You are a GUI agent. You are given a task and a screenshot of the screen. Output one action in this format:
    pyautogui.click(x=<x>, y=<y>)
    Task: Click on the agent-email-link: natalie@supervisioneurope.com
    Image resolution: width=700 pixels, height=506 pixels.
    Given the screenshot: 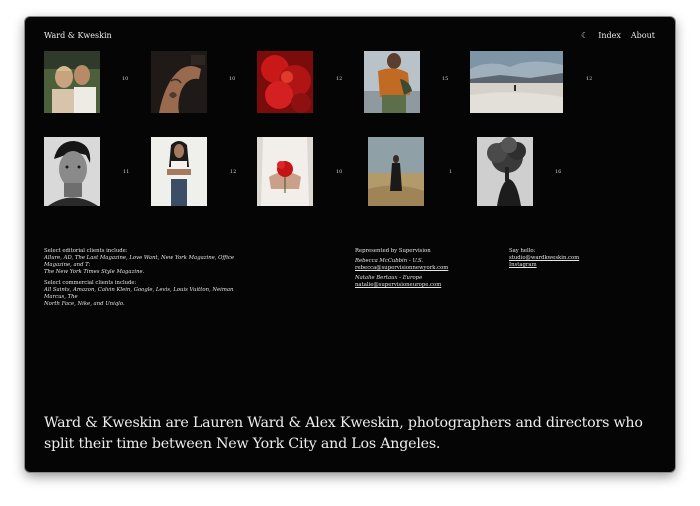 What is the action you would take?
    pyautogui.click(x=420, y=285)
    